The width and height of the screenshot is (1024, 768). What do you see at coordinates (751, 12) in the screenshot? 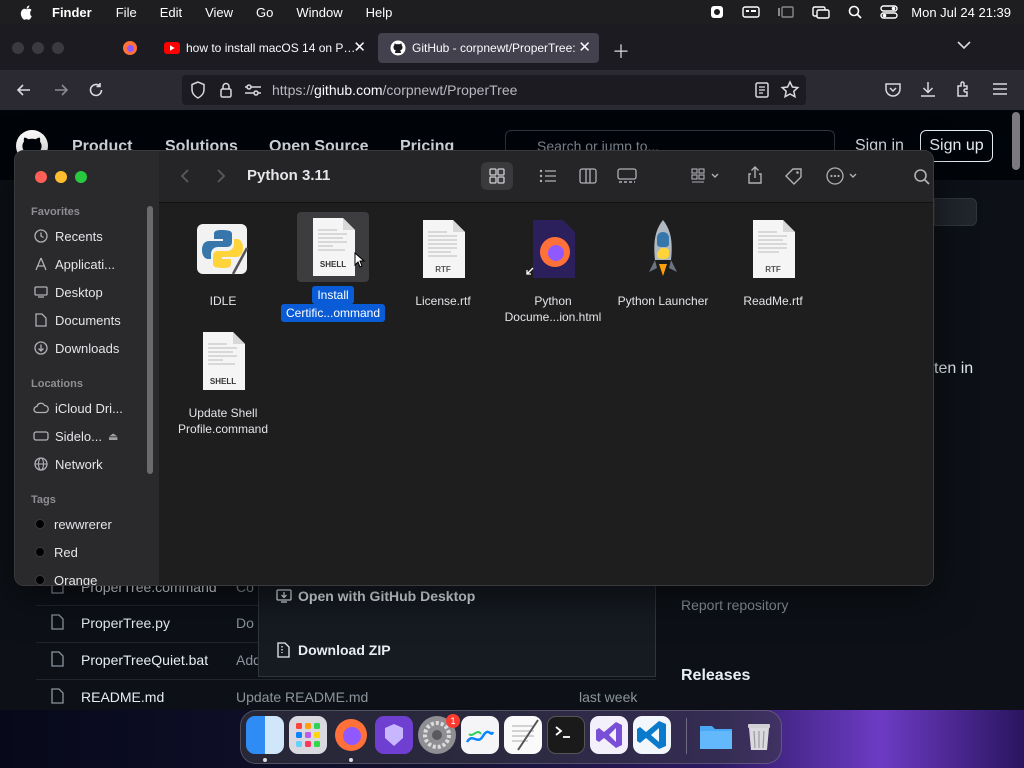
I see `keyboard-status-icon` at bounding box center [751, 12].